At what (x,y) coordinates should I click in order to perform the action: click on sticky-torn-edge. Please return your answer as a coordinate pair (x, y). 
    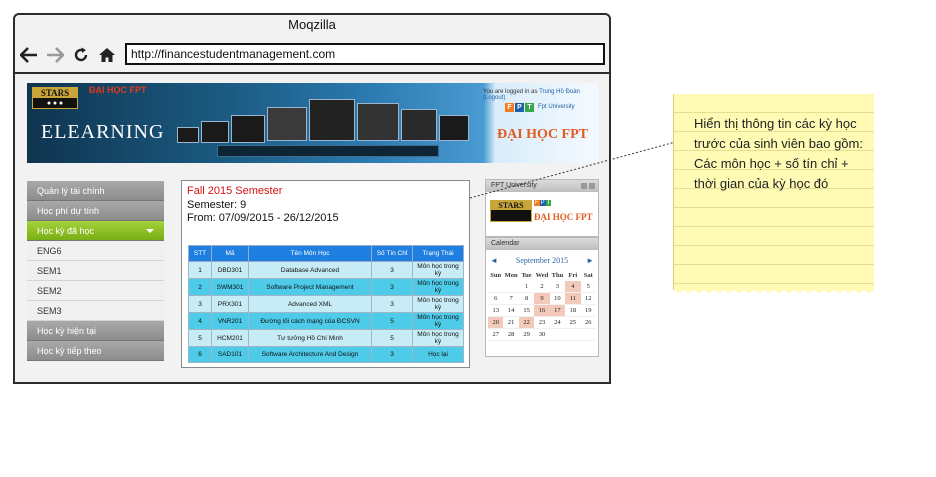
    Looking at the image, I should click on (774, 290).